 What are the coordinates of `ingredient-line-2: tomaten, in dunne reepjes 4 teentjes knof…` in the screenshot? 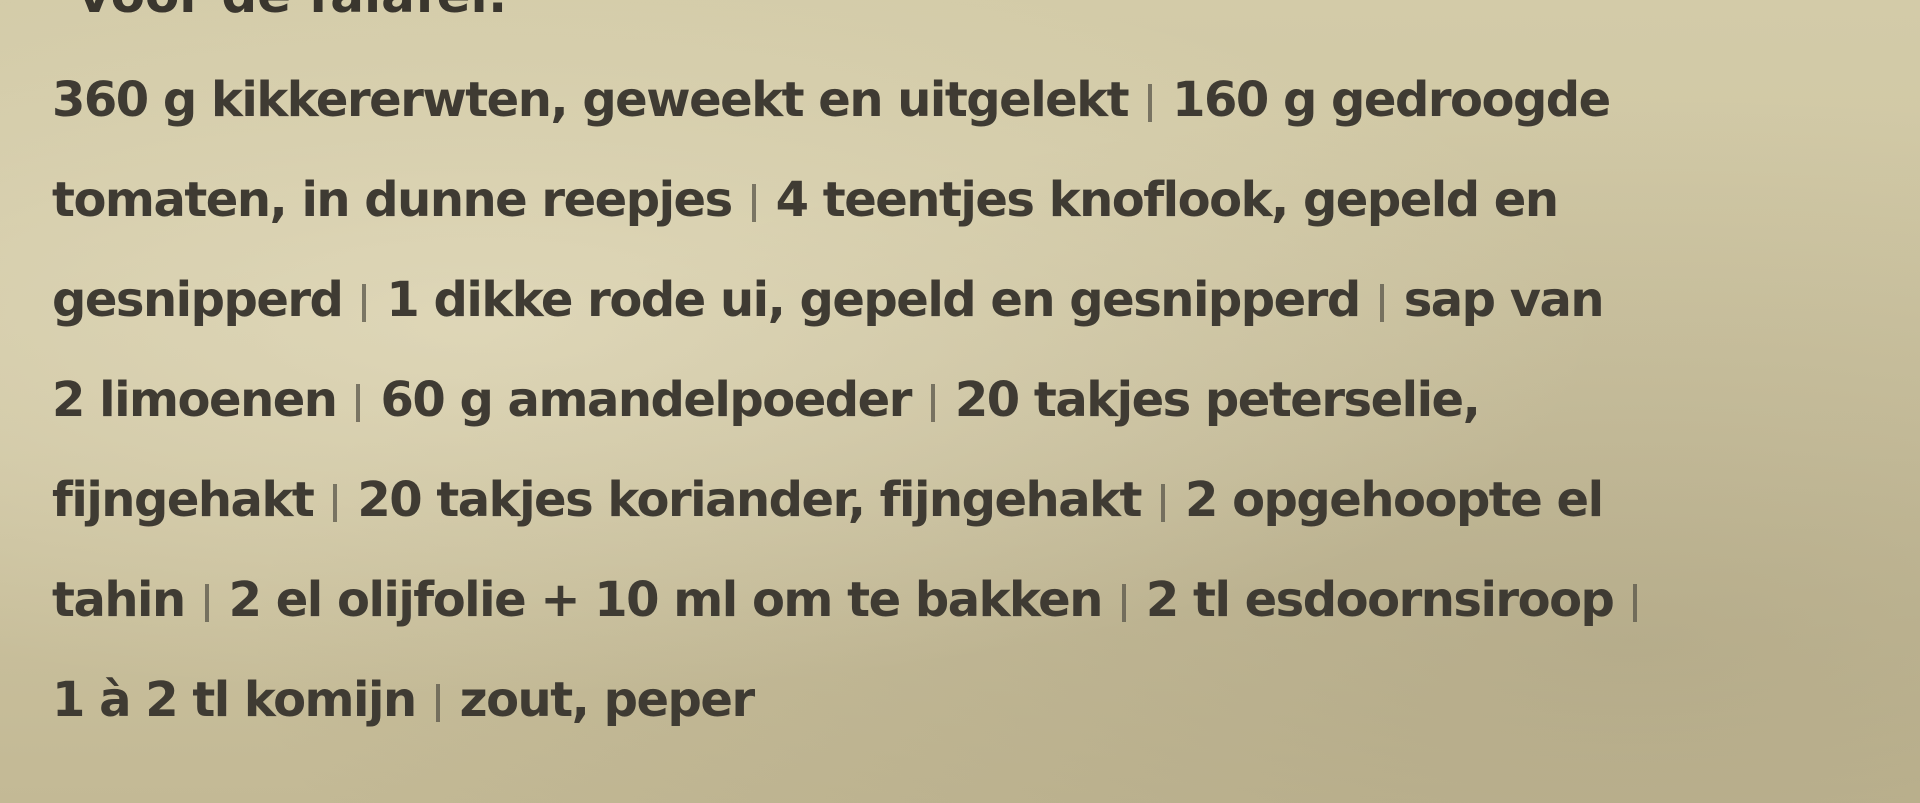 It's located at (962, 200).